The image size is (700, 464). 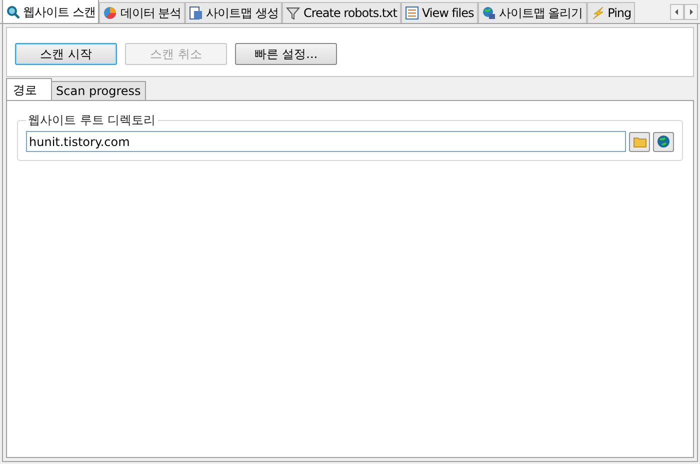 I want to click on folder-button, so click(x=639, y=142).